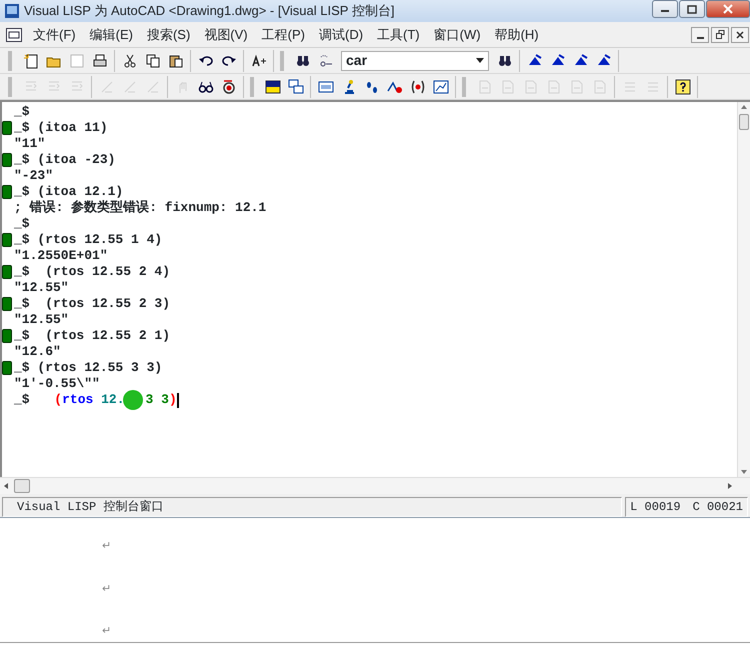 The width and height of the screenshot is (750, 649). What do you see at coordinates (60, 256) in the screenshot?
I see `console-line: "1.2550E+01"` at bounding box center [60, 256].